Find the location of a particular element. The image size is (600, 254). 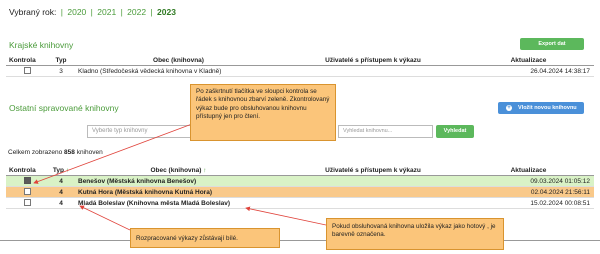

arrow-to-checkbox is located at coordinates (113, 153).